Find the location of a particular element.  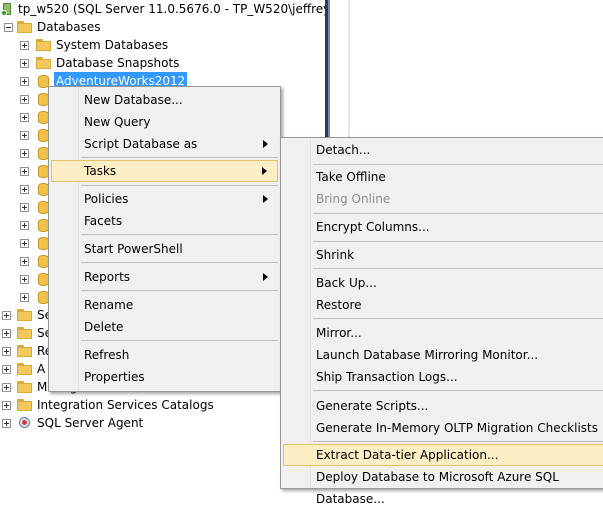

collapse-toggle-icon is located at coordinates (8, 27).